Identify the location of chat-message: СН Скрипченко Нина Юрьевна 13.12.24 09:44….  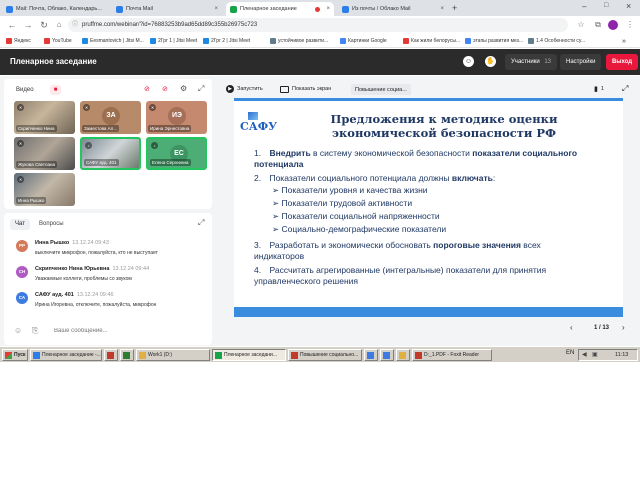
(116, 277).